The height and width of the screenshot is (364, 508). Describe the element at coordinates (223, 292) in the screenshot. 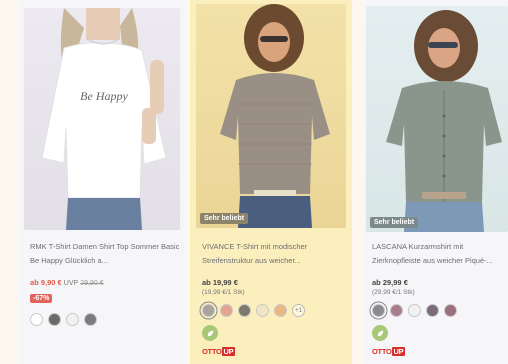

I see `unit-price: (19,99 €/1 Stk)` at that location.